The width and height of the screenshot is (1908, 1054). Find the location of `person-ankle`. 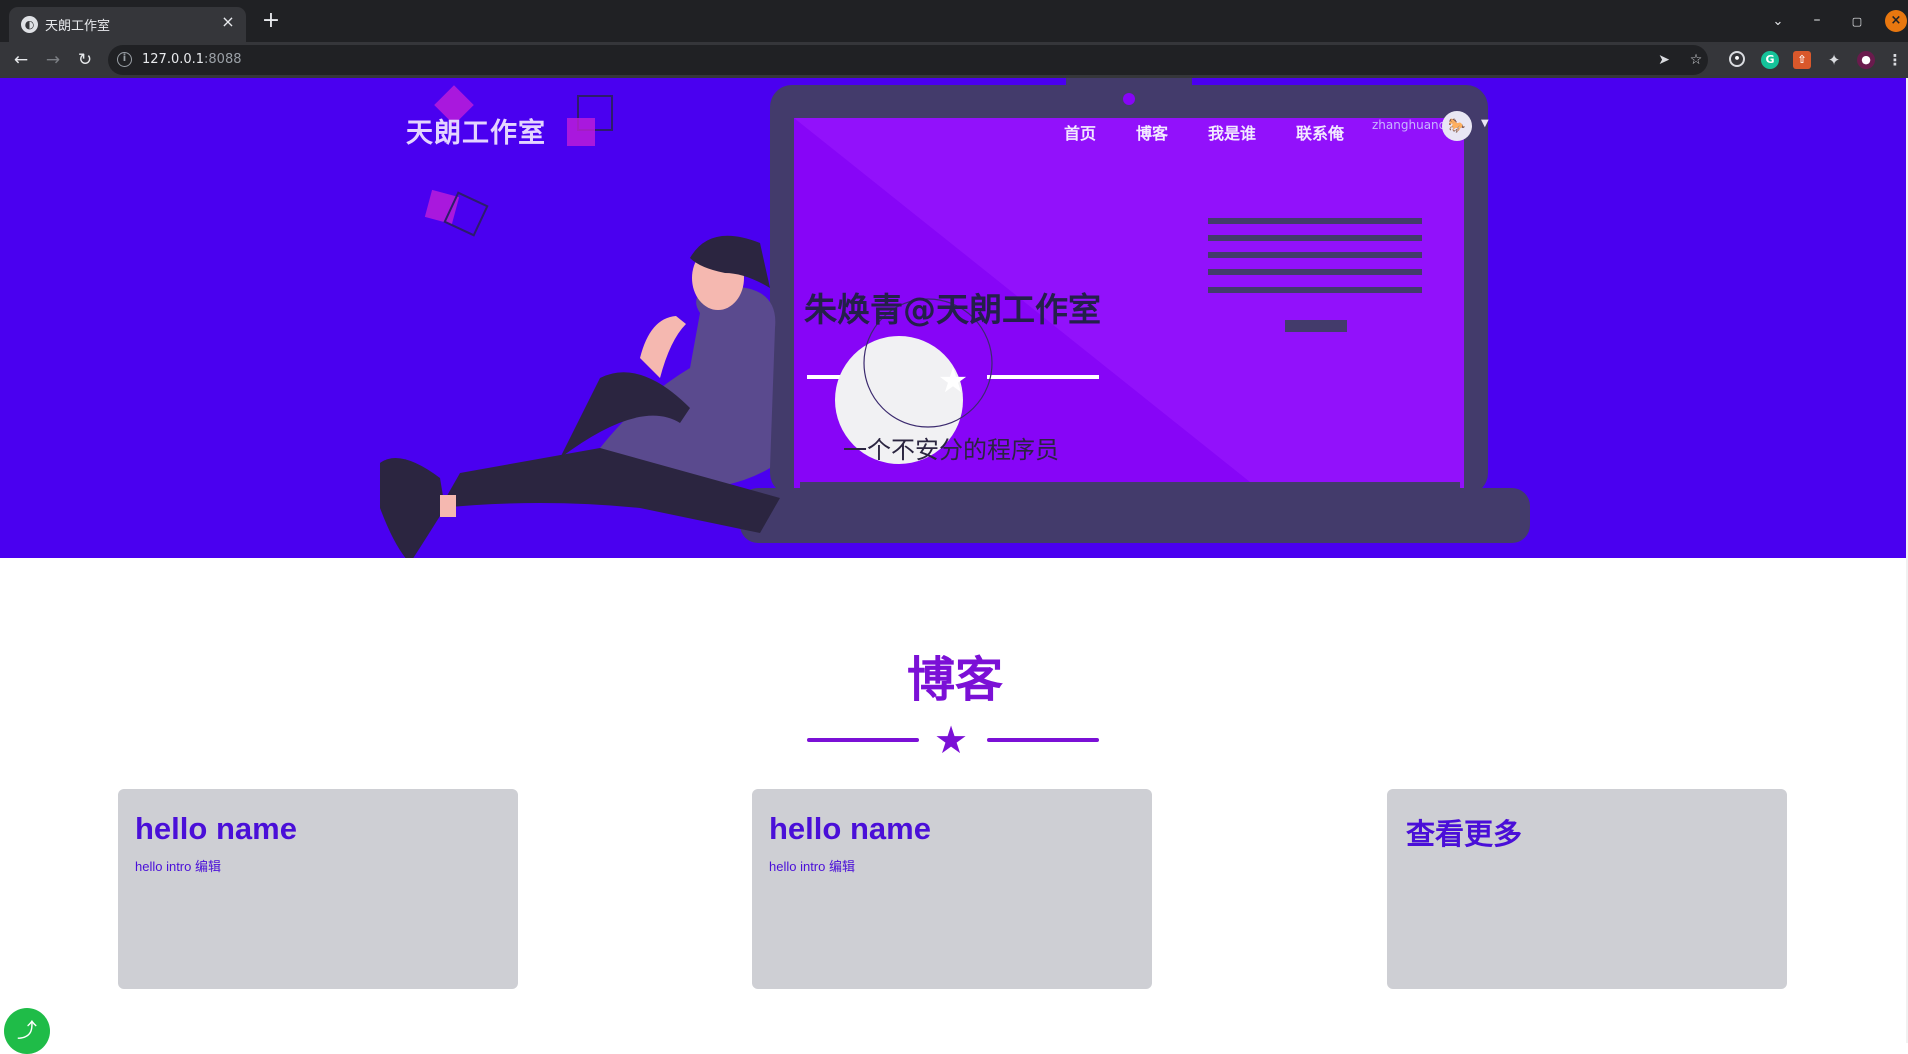

person-ankle is located at coordinates (448, 506).